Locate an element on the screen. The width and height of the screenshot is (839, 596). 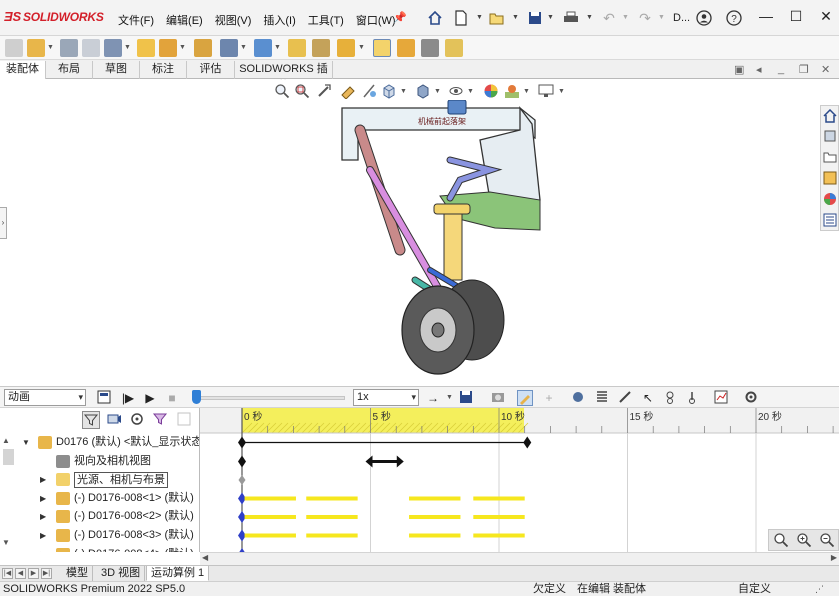
playback-slider-thumb is located at coordinates (196, 397).